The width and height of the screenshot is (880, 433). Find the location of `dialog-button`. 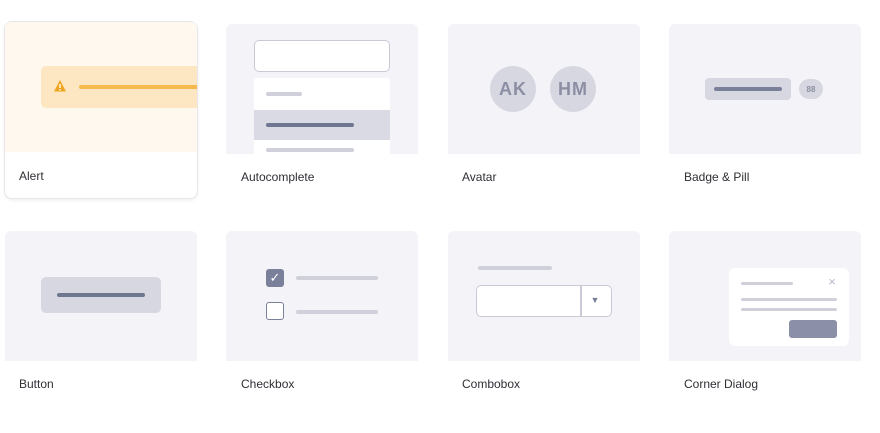

dialog-button is located at coordinates (813, 329).